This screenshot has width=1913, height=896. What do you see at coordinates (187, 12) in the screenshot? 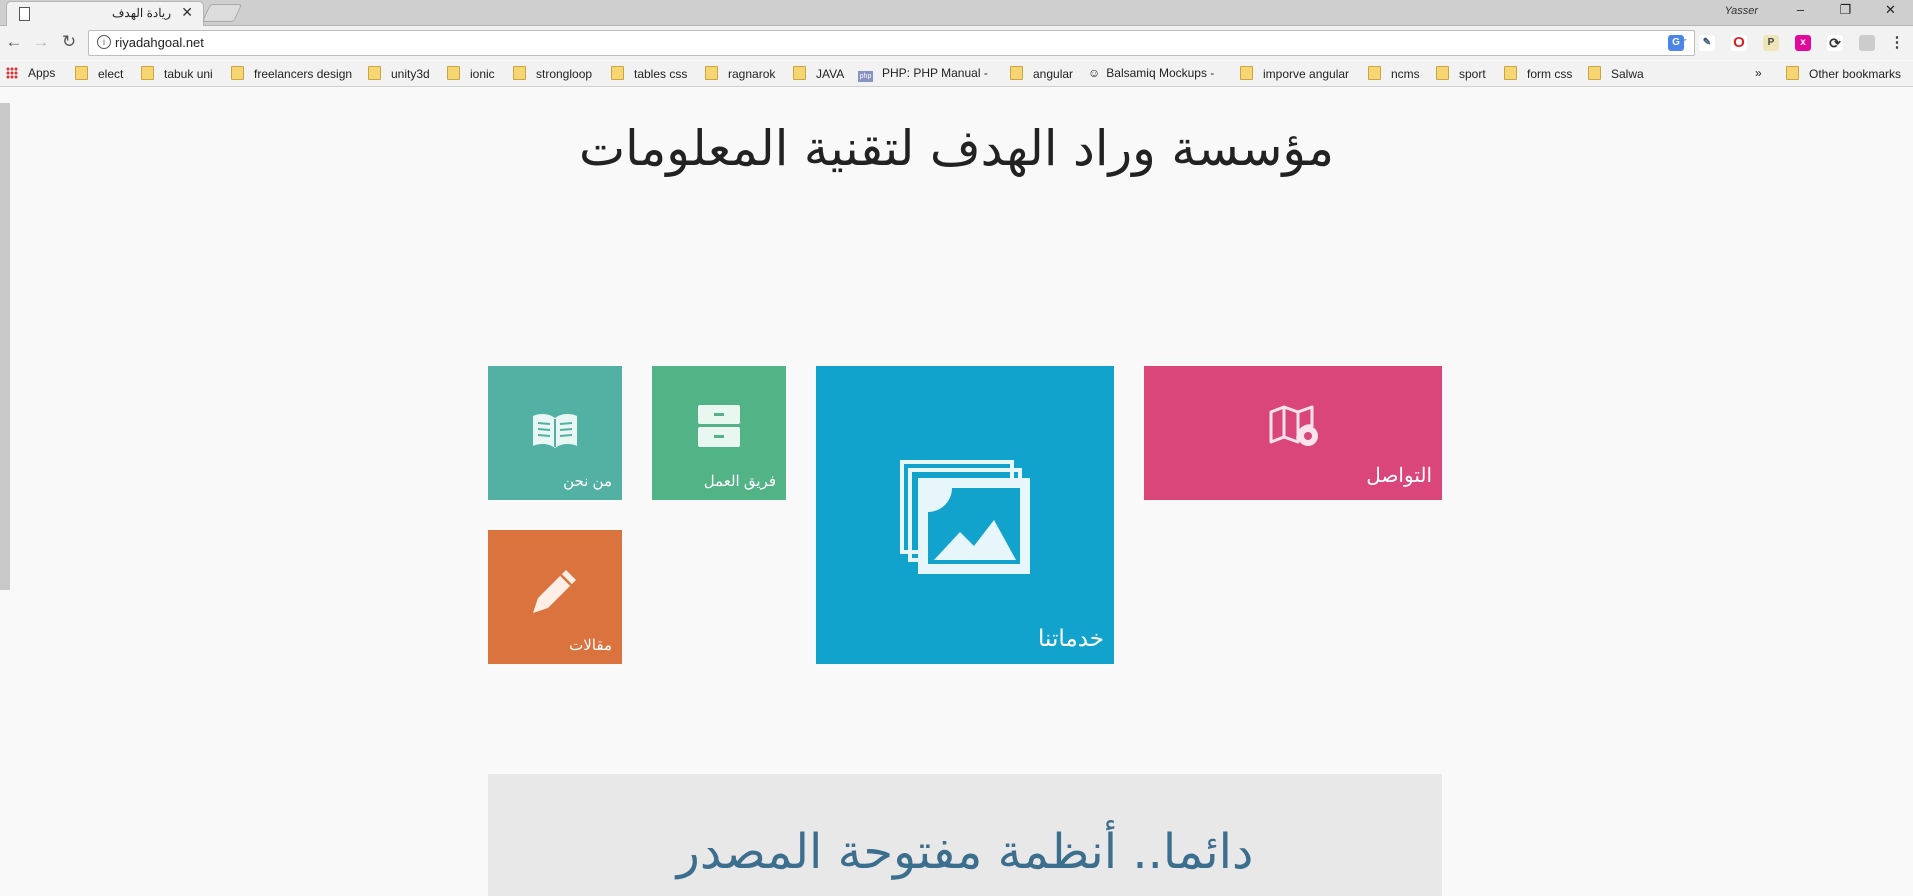
I see `close-tab-icon: ✕` at bounding box center [187, 12].